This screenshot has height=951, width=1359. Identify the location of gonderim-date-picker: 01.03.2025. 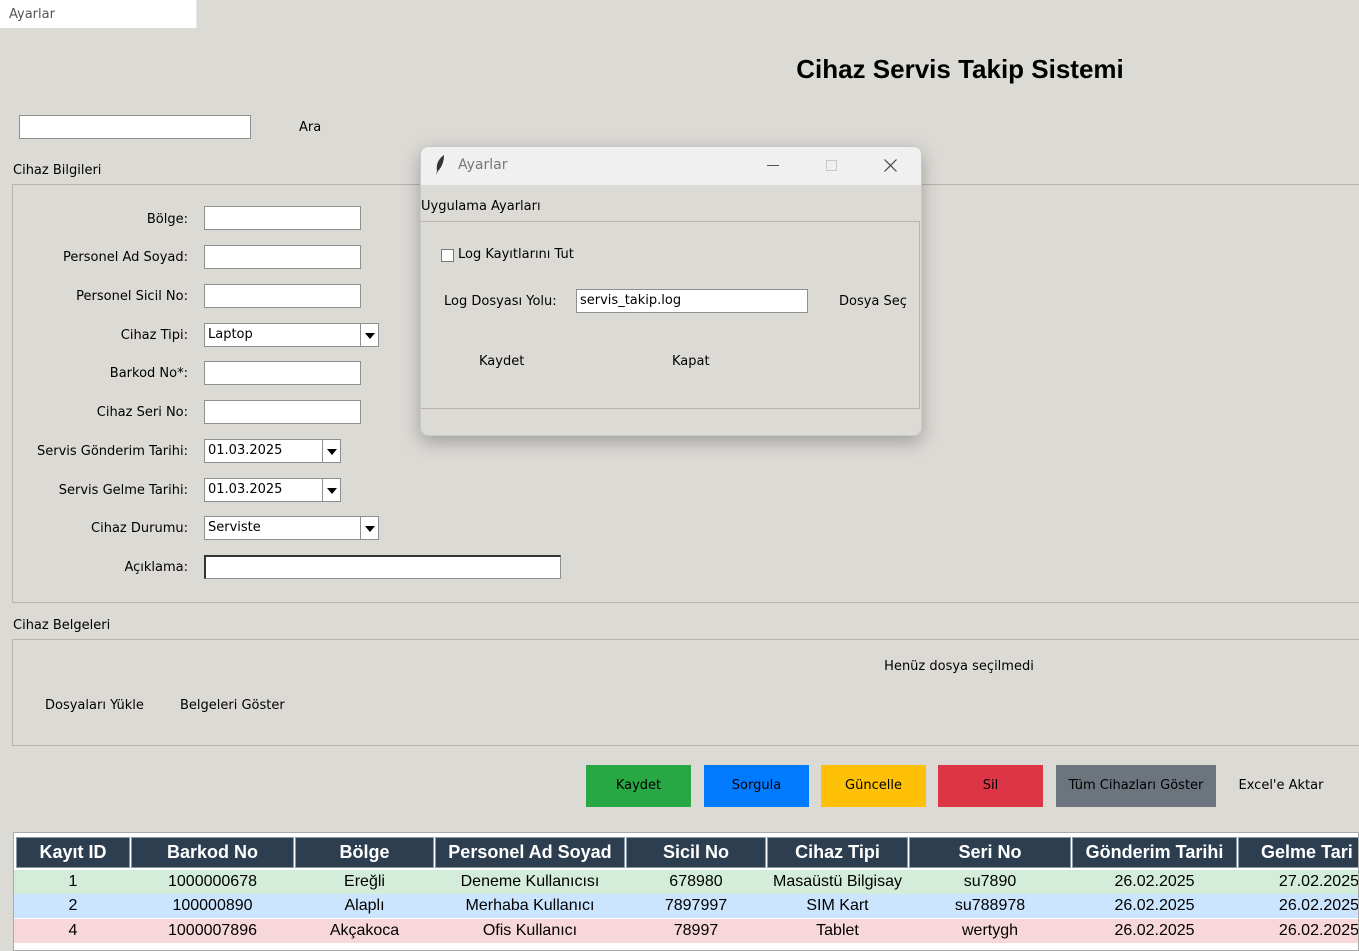
(272, 451).